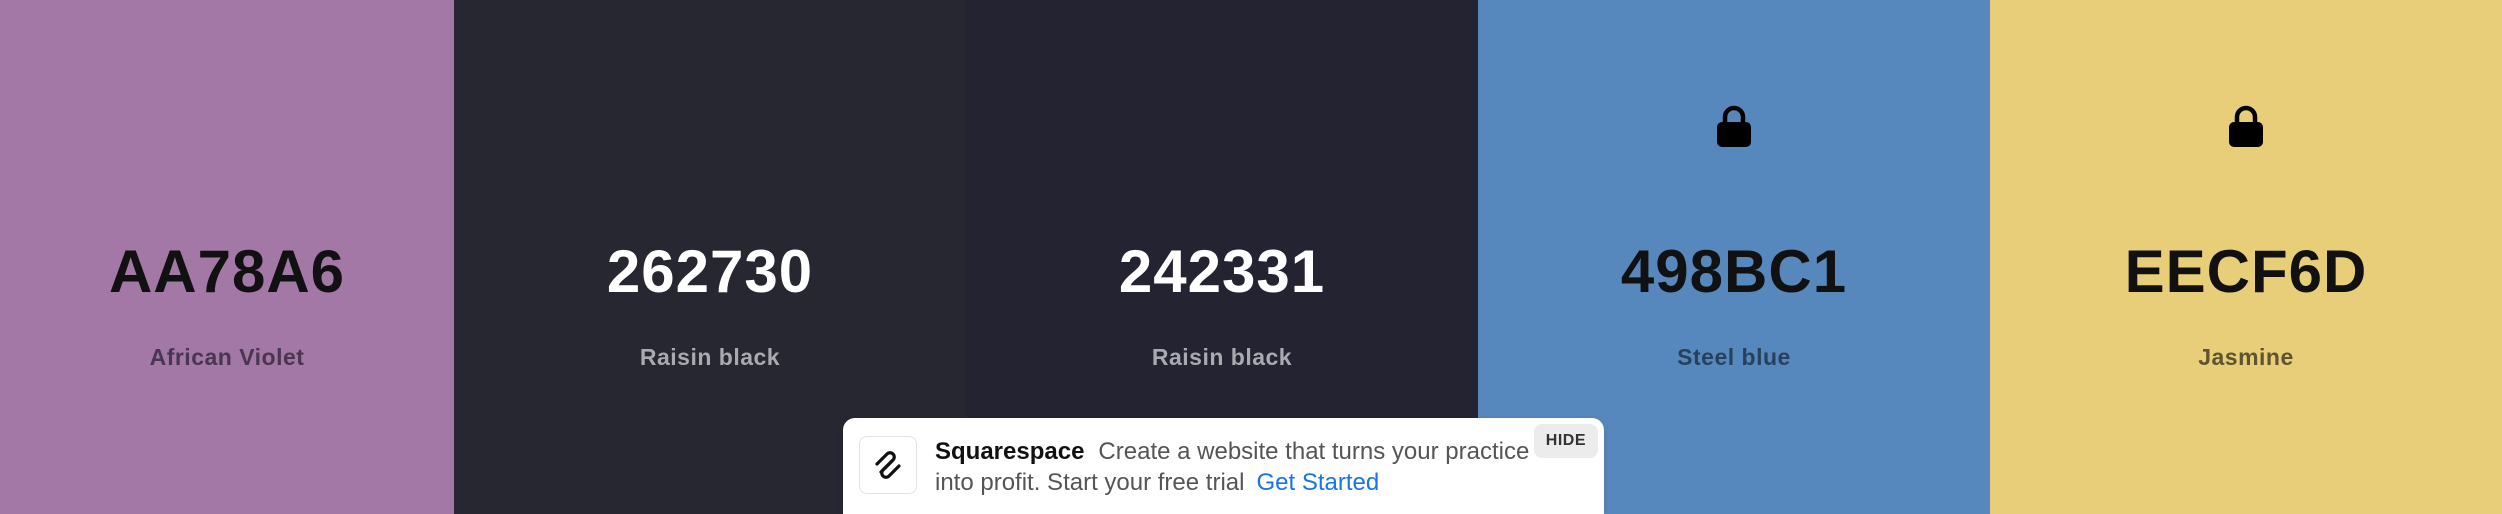 The image size is (2502, 514). What do you see at coordinates (1009, 451) in the screenshot?
I see `ad-brand: Squarespace` at bounding box center [1009, 451].